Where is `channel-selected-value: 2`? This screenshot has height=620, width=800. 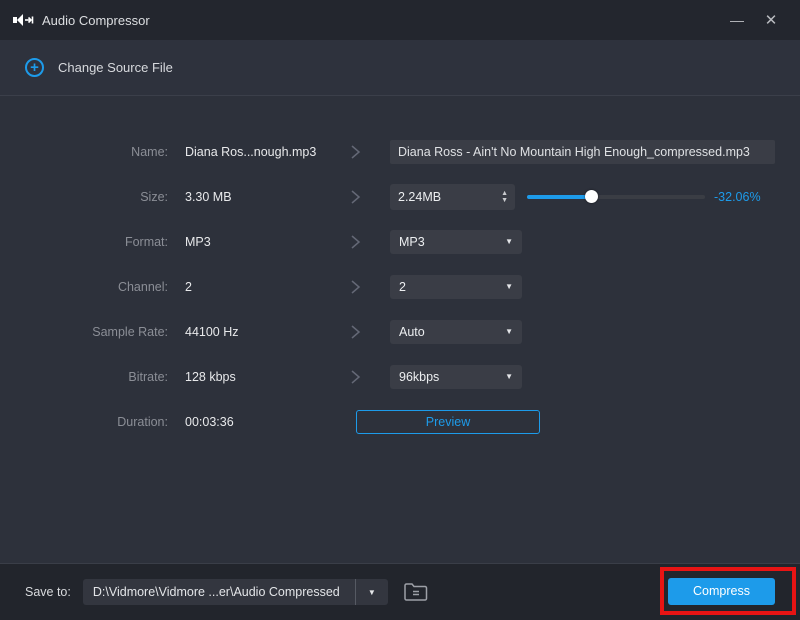
channel-selected-value: 2 is located at coordinates (402, 286).